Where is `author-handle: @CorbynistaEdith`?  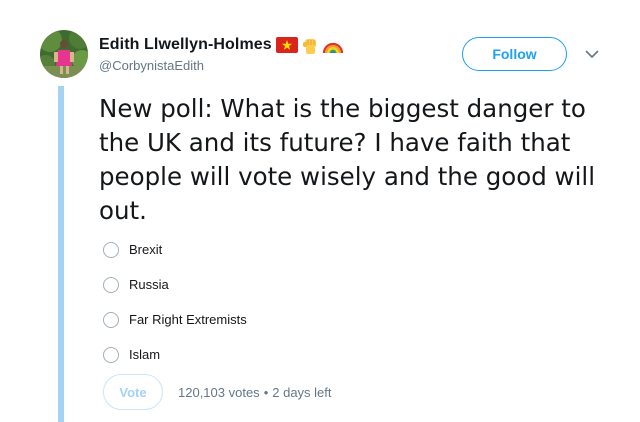
author-handle: @CorbynistaEdith is located at coordinates (151, 65).